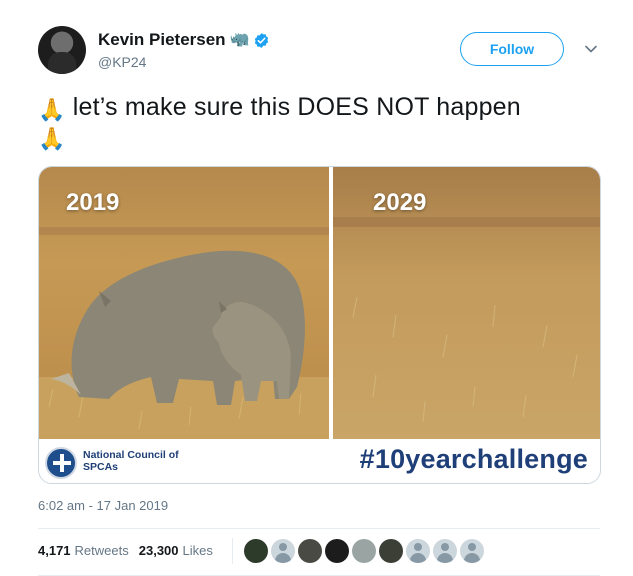  What do you see at coordinates (239, 39) in the screenshot?
I see `rhino-icon: 🦏` at bounding box center [239, 39].